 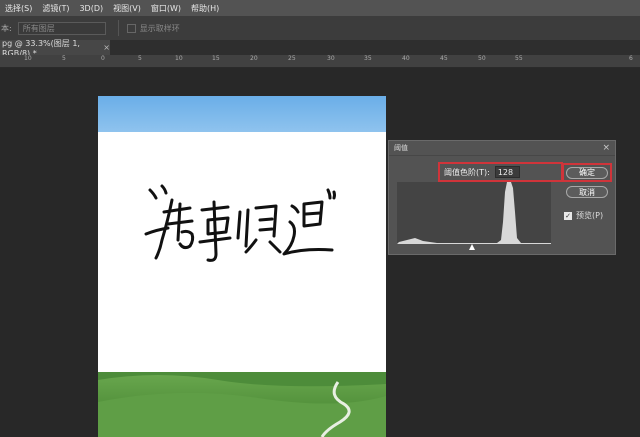 What do you see at coordinates (166, 8) in the screenshot?
I see `menu-window: 窗口(W)` at bounding box center [166, 8].